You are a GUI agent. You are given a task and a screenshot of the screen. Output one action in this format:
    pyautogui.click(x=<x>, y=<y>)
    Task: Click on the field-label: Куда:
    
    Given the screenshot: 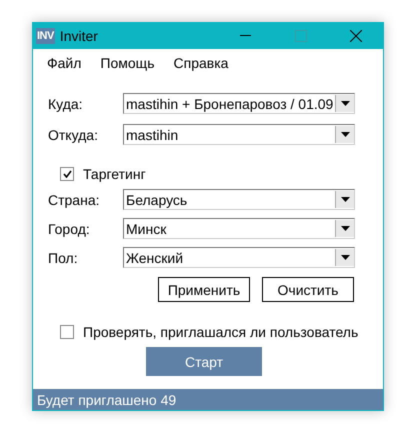 What is the action you would take?
    pyautogui.click(x=65, y=104)
    